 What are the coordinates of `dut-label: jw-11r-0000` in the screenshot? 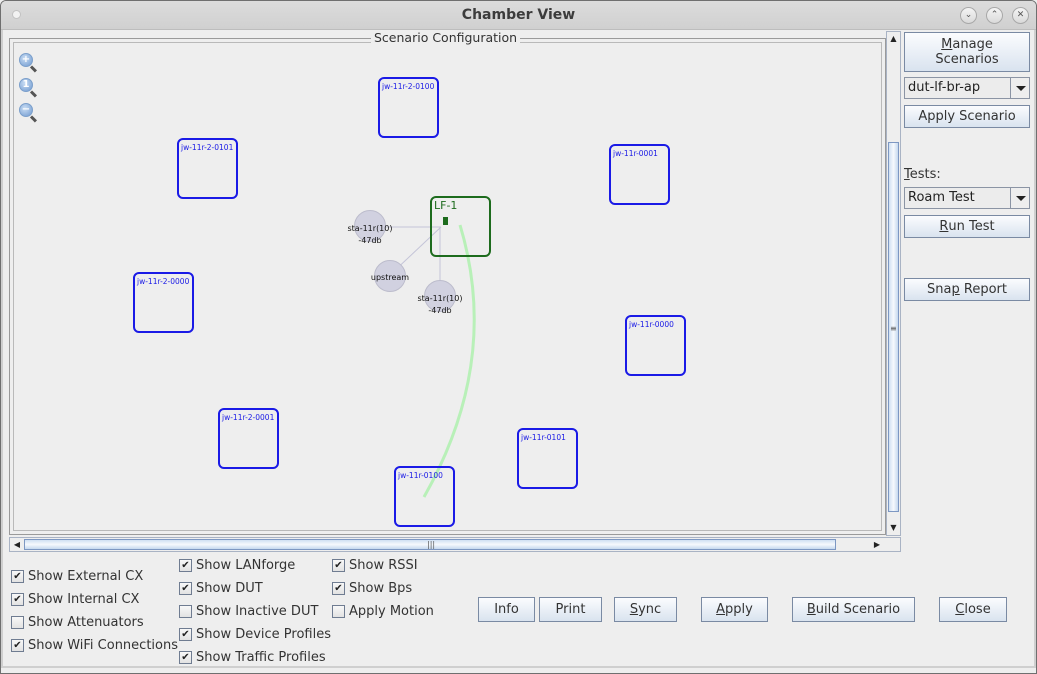 It's located at (651, 324).